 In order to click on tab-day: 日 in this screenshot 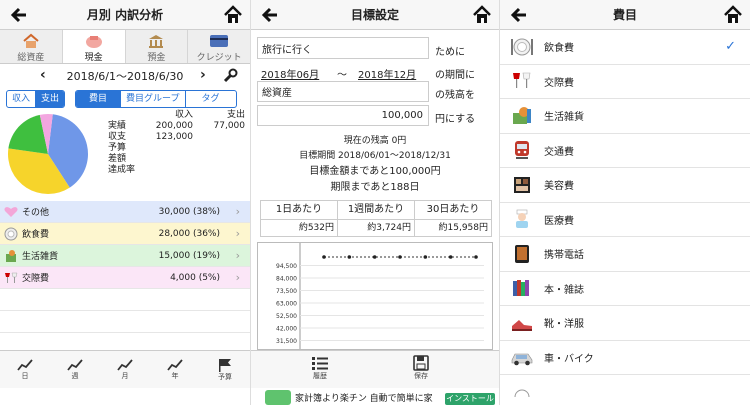, I will do `click(25, 369)`.